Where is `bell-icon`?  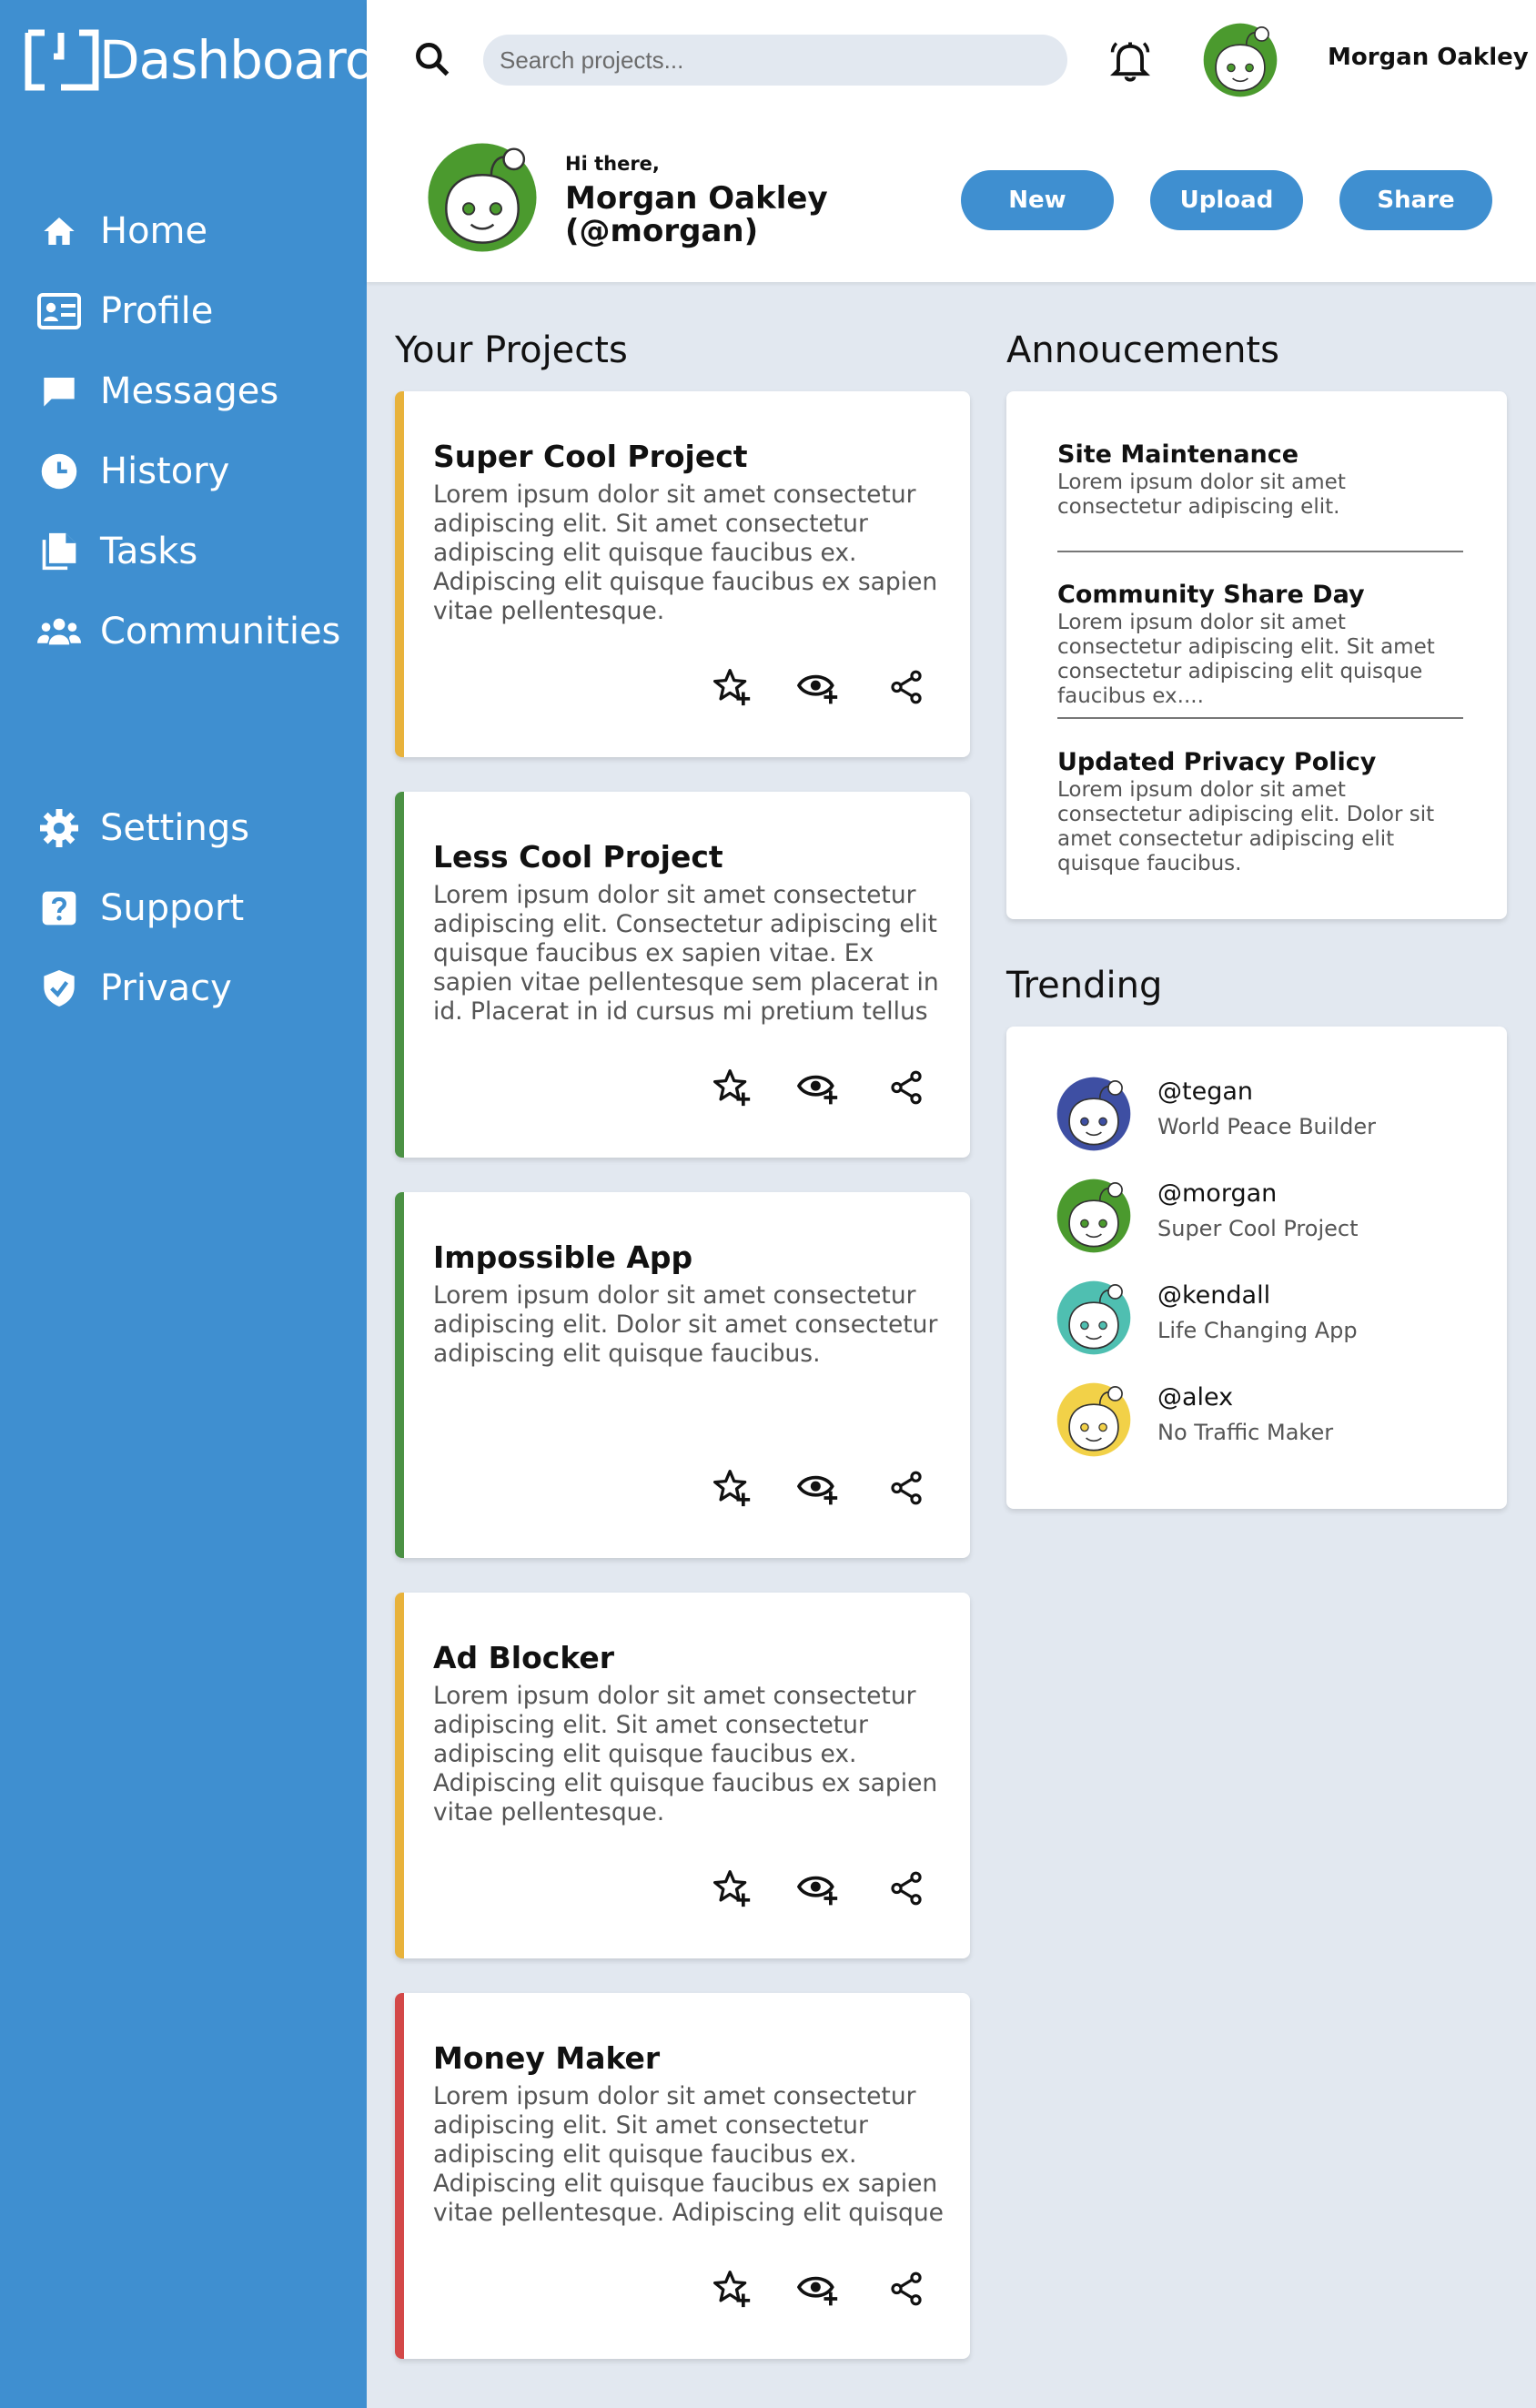 bell-icon is located at coordinates (1130, 60).